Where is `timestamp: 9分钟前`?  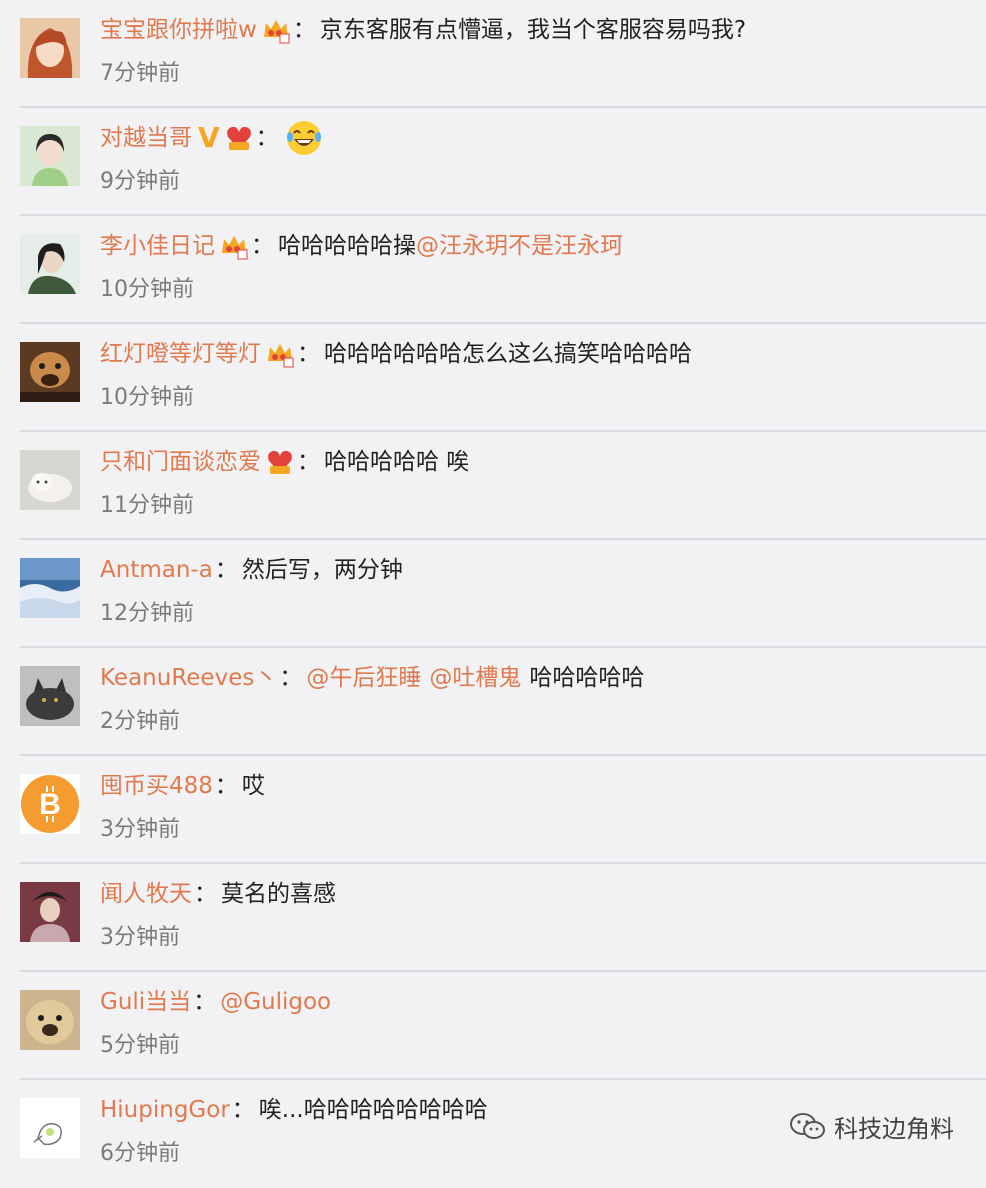
timestamp: 9分钟前 is located at coordinates (140, 181).